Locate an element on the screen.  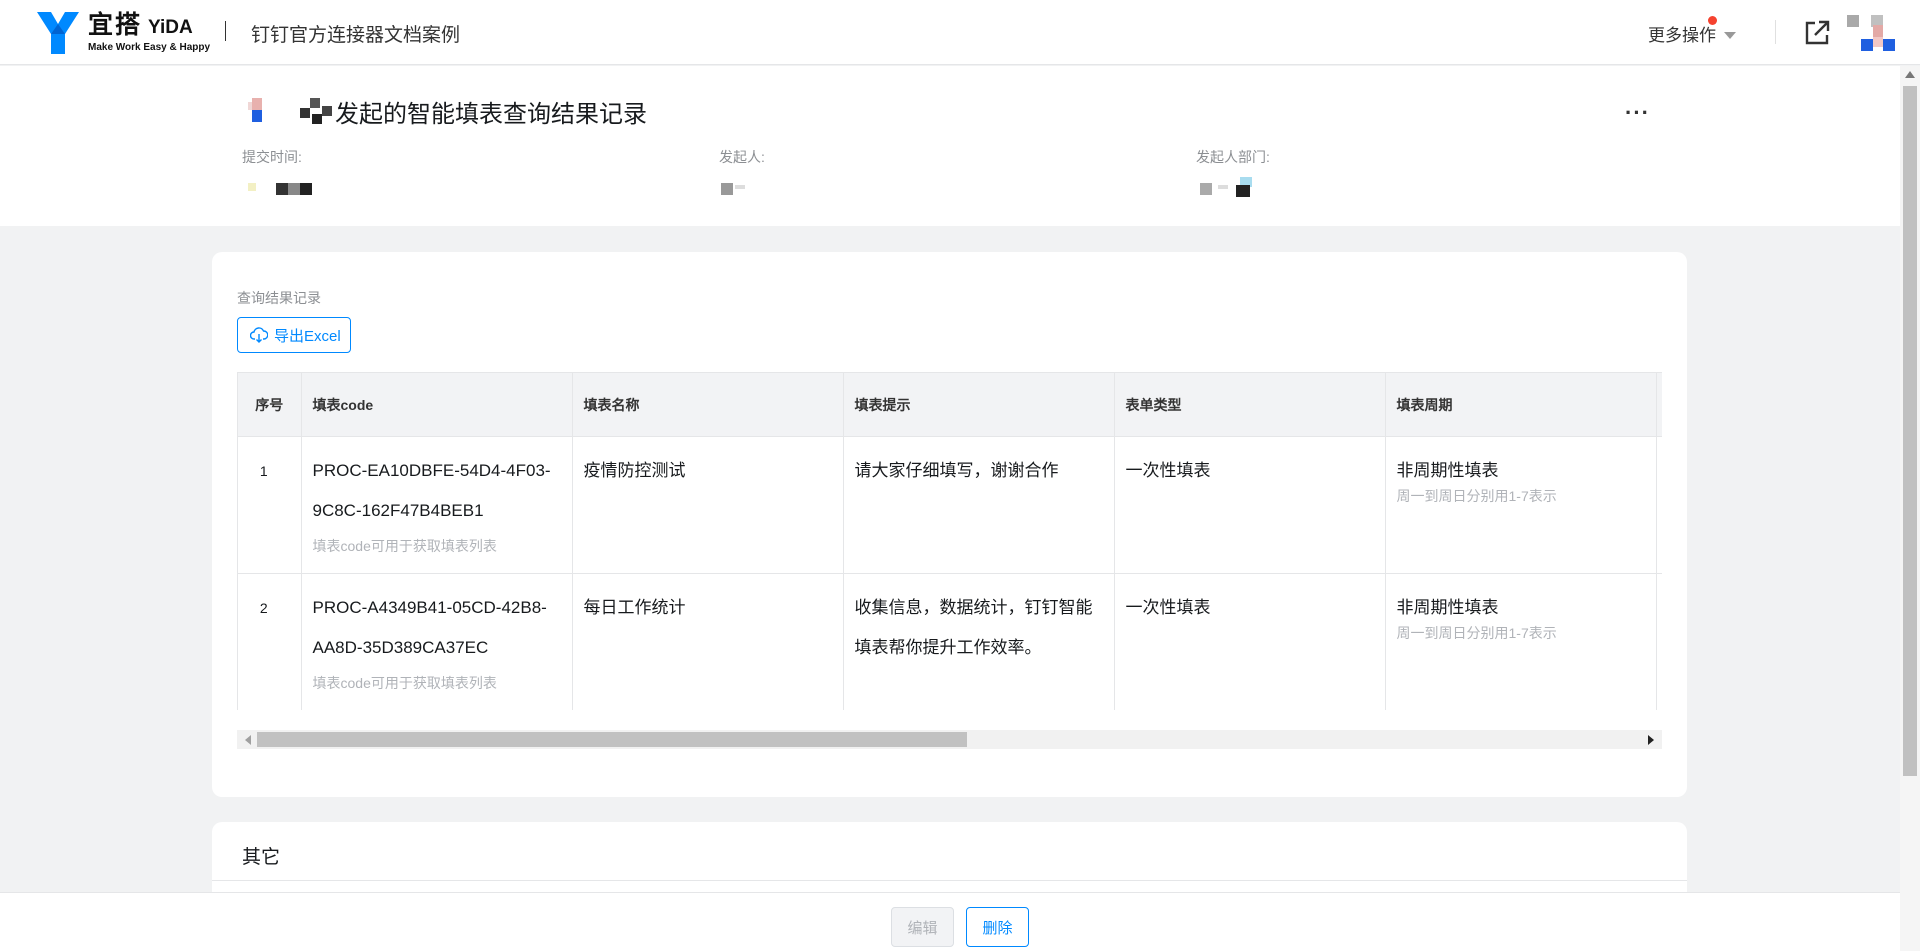
name-value: 每日工作统计 is located at coordinates (634, 607).